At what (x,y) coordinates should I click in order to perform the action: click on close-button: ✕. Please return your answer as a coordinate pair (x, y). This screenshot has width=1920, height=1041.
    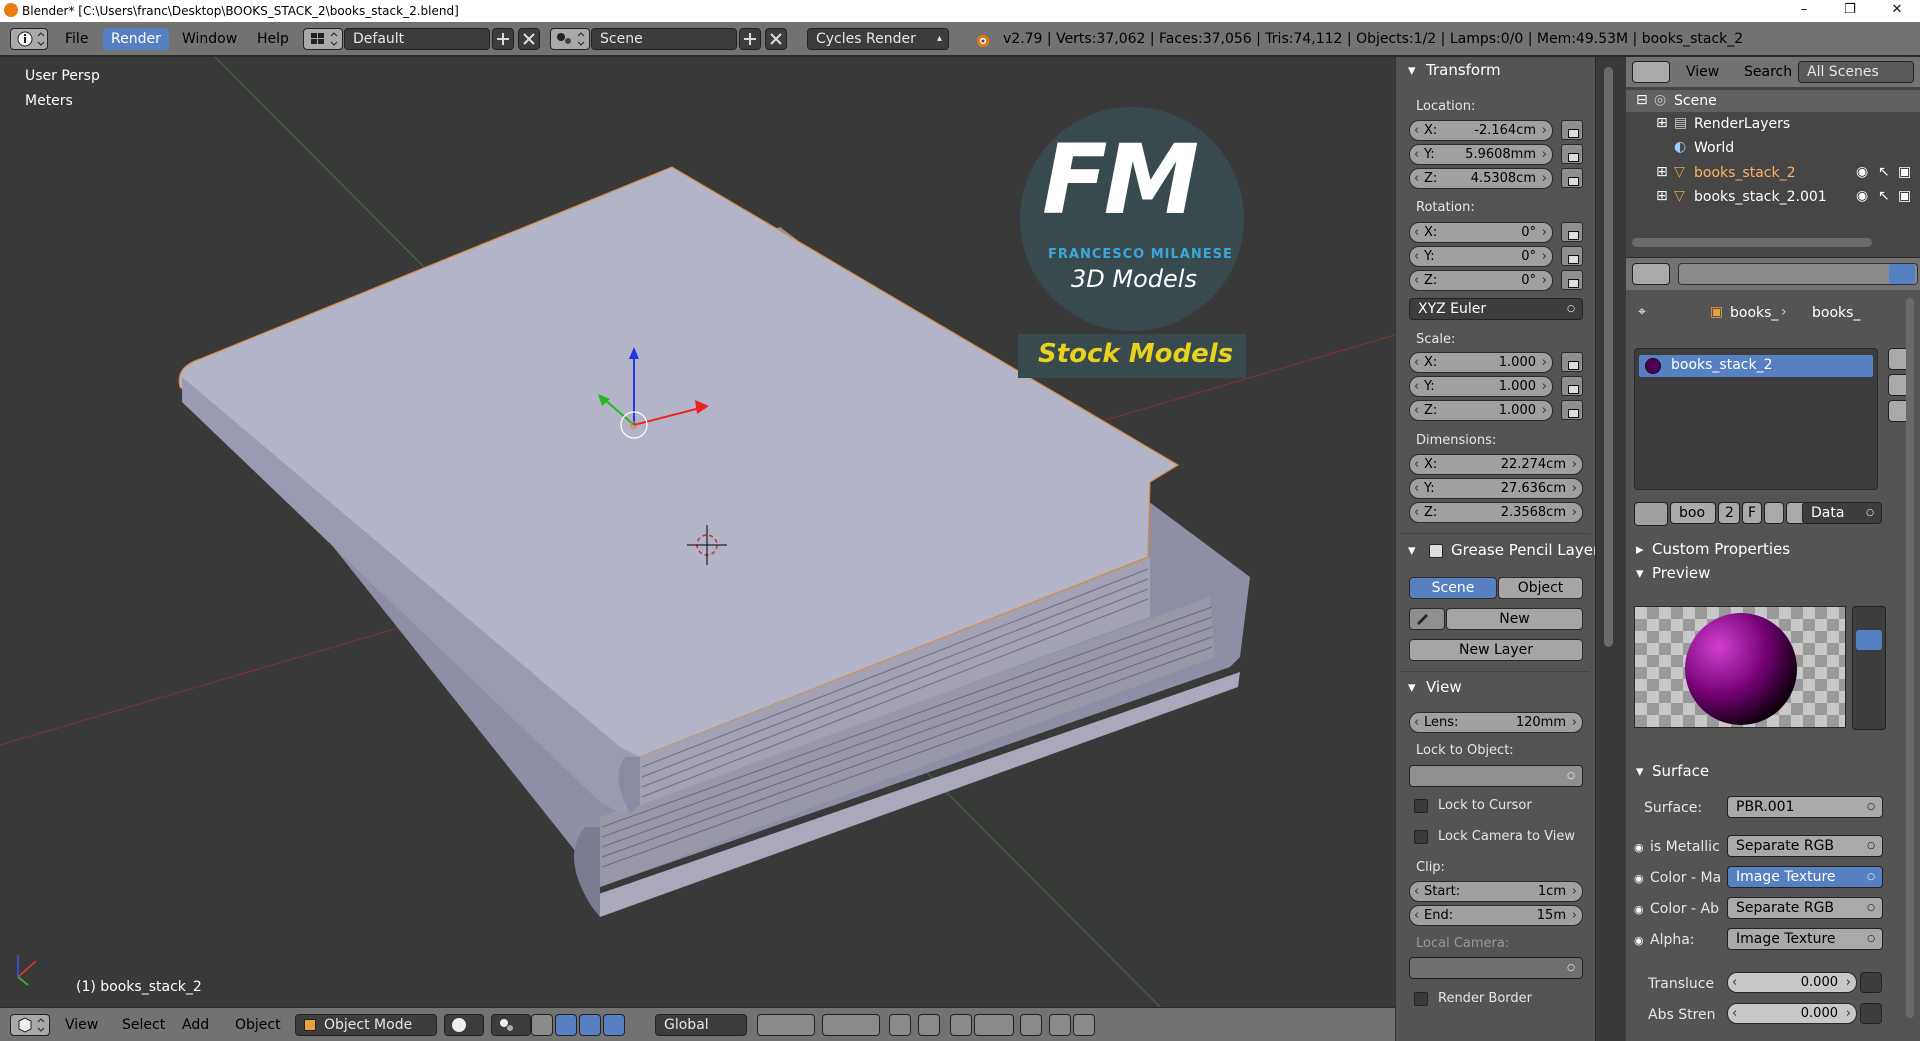
    Looking at the image, I should click on (1897, 11).